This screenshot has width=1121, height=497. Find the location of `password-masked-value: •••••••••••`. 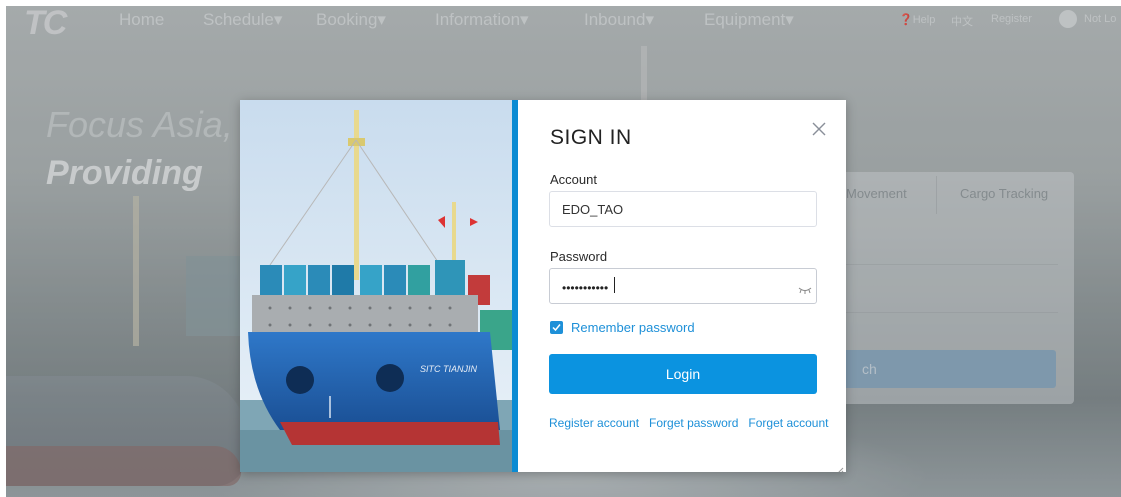

password-masked-value: ••••••••••• is located at coordinates (585, 288).